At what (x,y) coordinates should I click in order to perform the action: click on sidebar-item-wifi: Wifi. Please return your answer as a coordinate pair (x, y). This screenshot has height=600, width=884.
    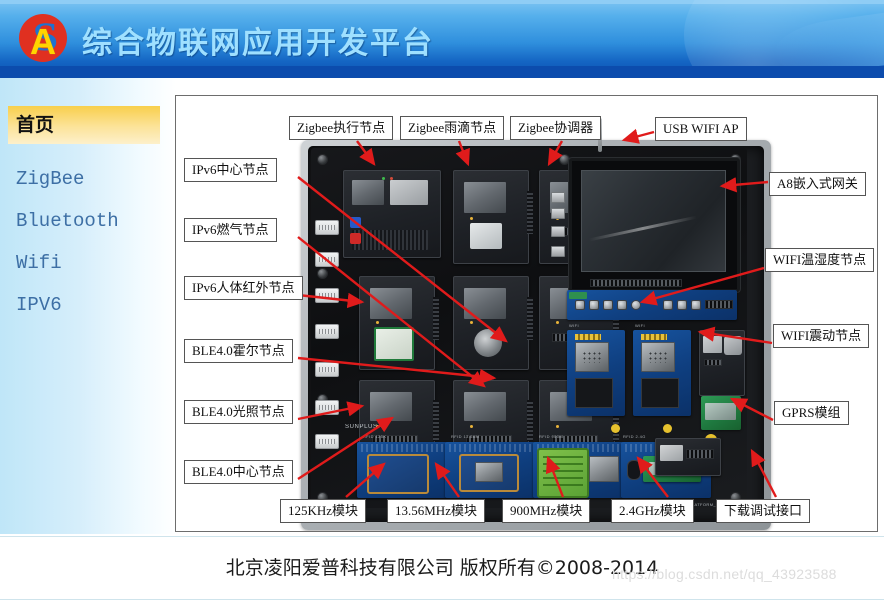
    Looking at the image, I should click on (84, 263).